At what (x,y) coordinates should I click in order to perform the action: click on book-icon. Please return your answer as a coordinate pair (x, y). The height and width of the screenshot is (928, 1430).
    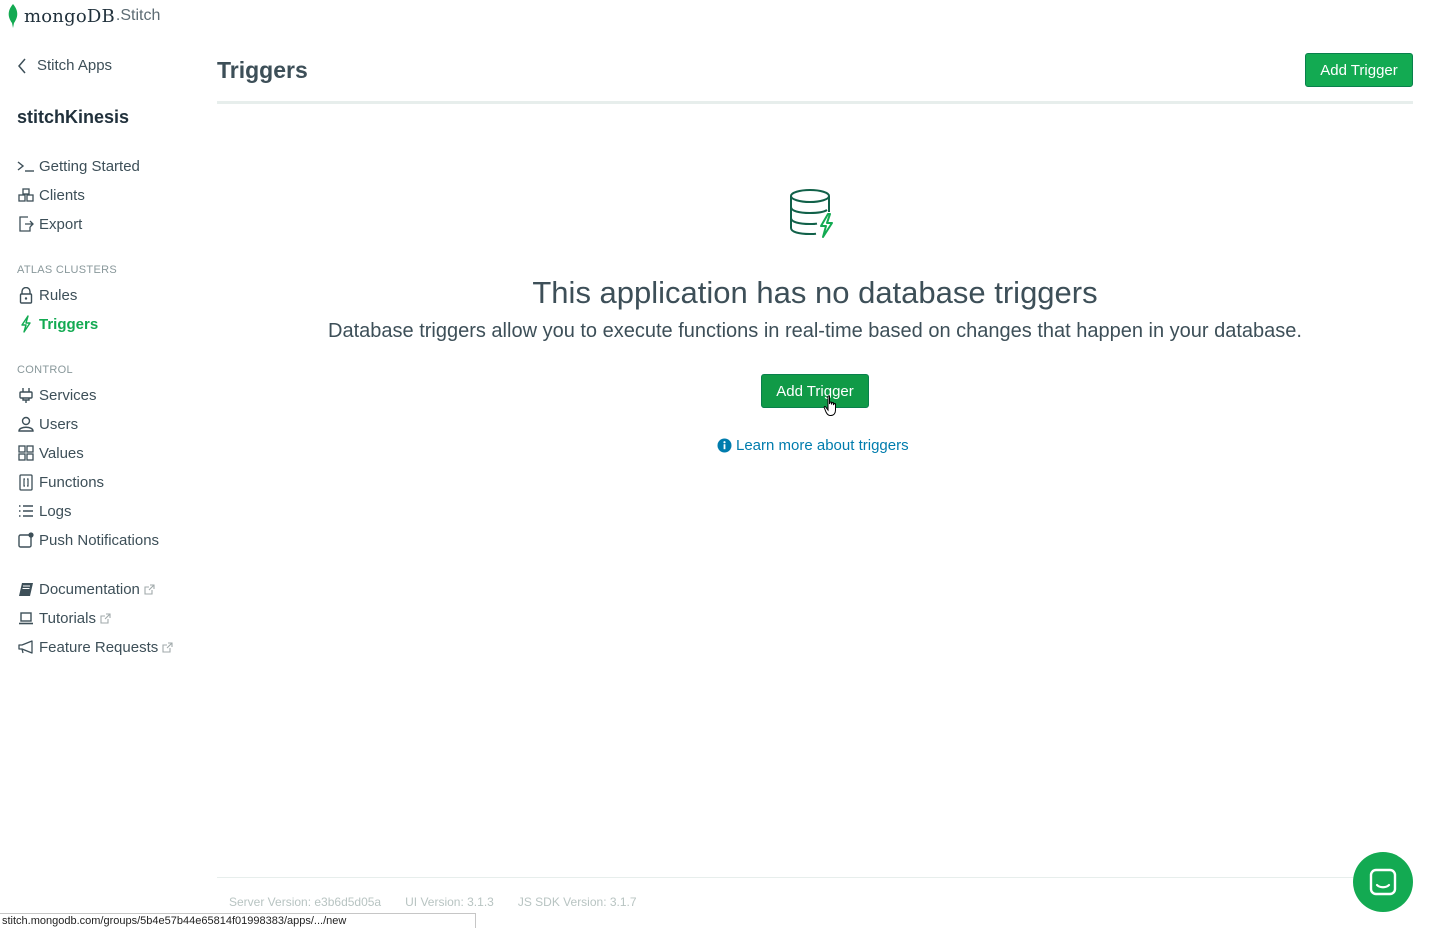
    Looking at the image, I should click on (26, 589).